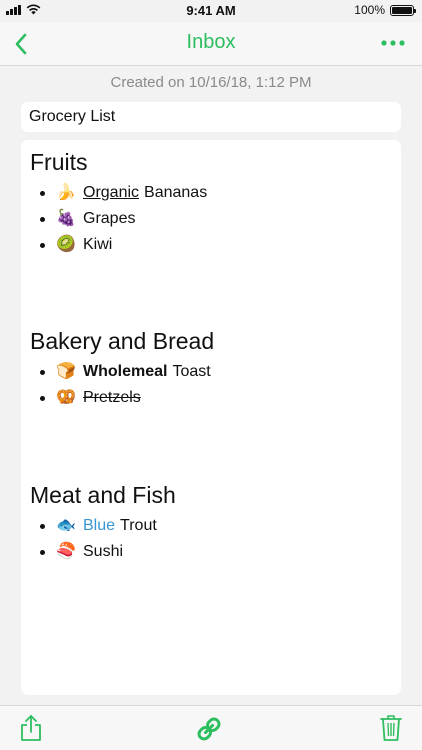 This screenshot has height=750, width=422. What do you see at coordinates (211, 11) in the screenshot?
I see `status-bar: 9:41 AM 100%` at bounding box center [211, 11].